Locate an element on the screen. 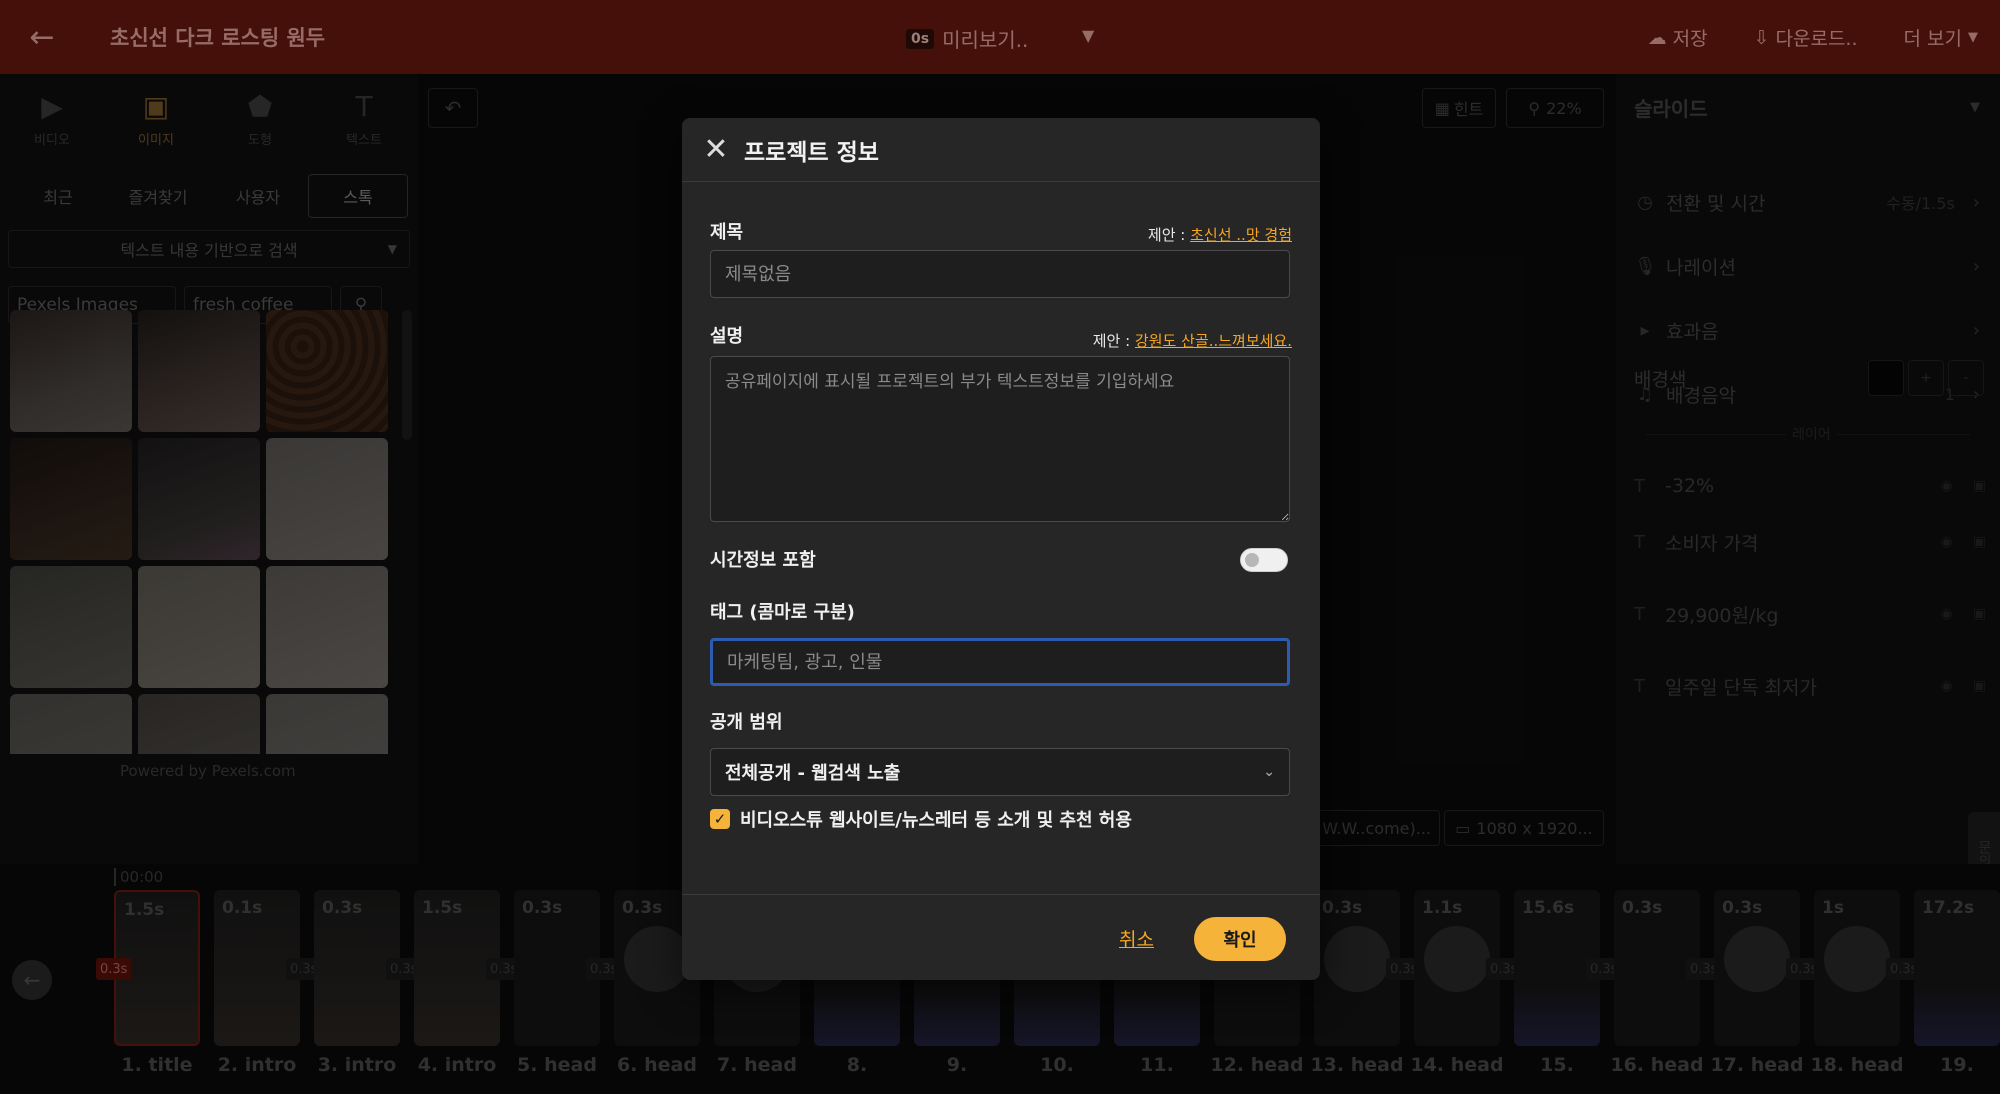 The width and height of the screenshot is (2000, 1094). tags-input is located at coordinates (1000, 662).